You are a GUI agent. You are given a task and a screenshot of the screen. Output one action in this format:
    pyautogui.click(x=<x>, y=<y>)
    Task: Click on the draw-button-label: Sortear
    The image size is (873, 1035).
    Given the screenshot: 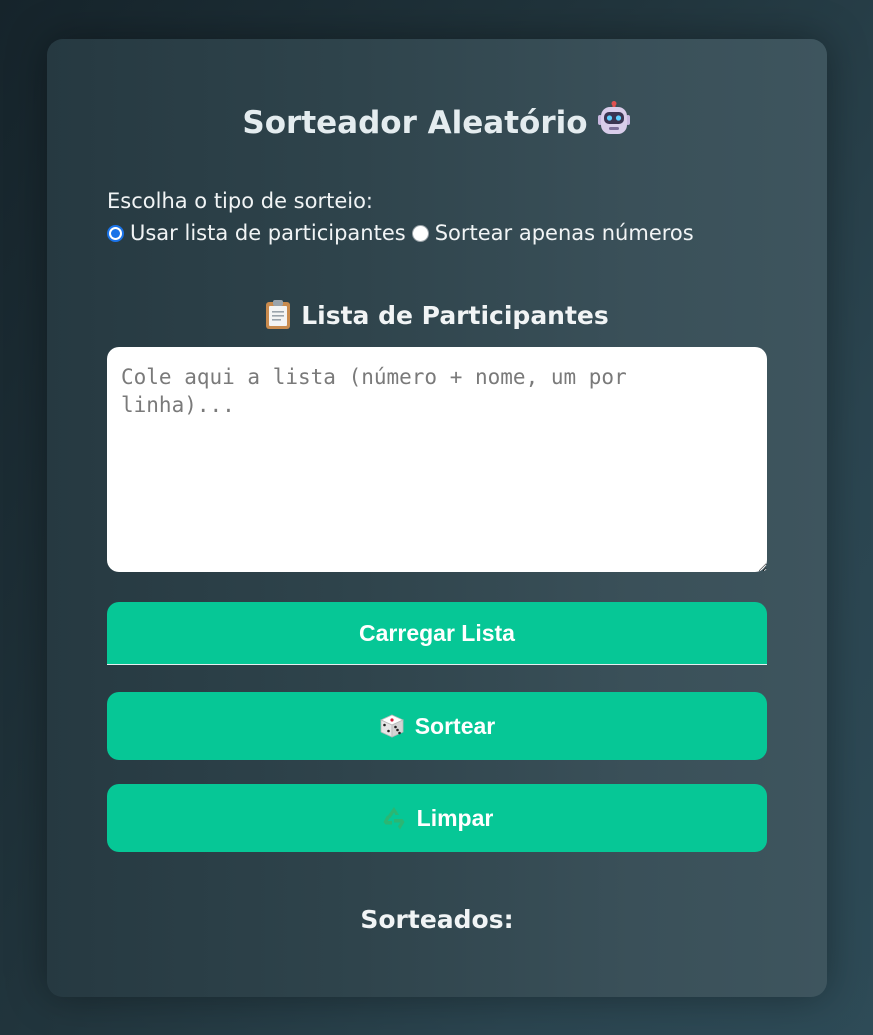 What is the action you would take?
    pyautogui.click(x=455, y=725)
    